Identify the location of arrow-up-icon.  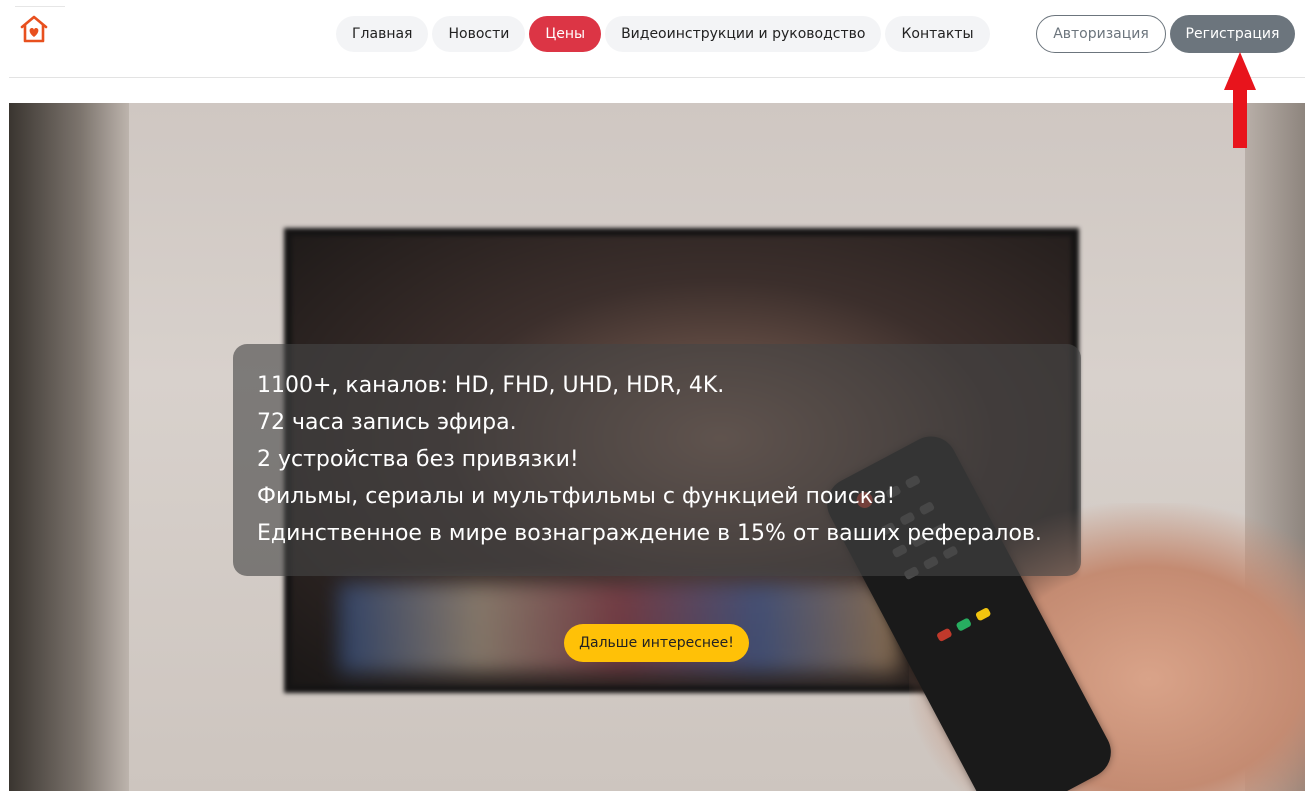
(1240, 100).